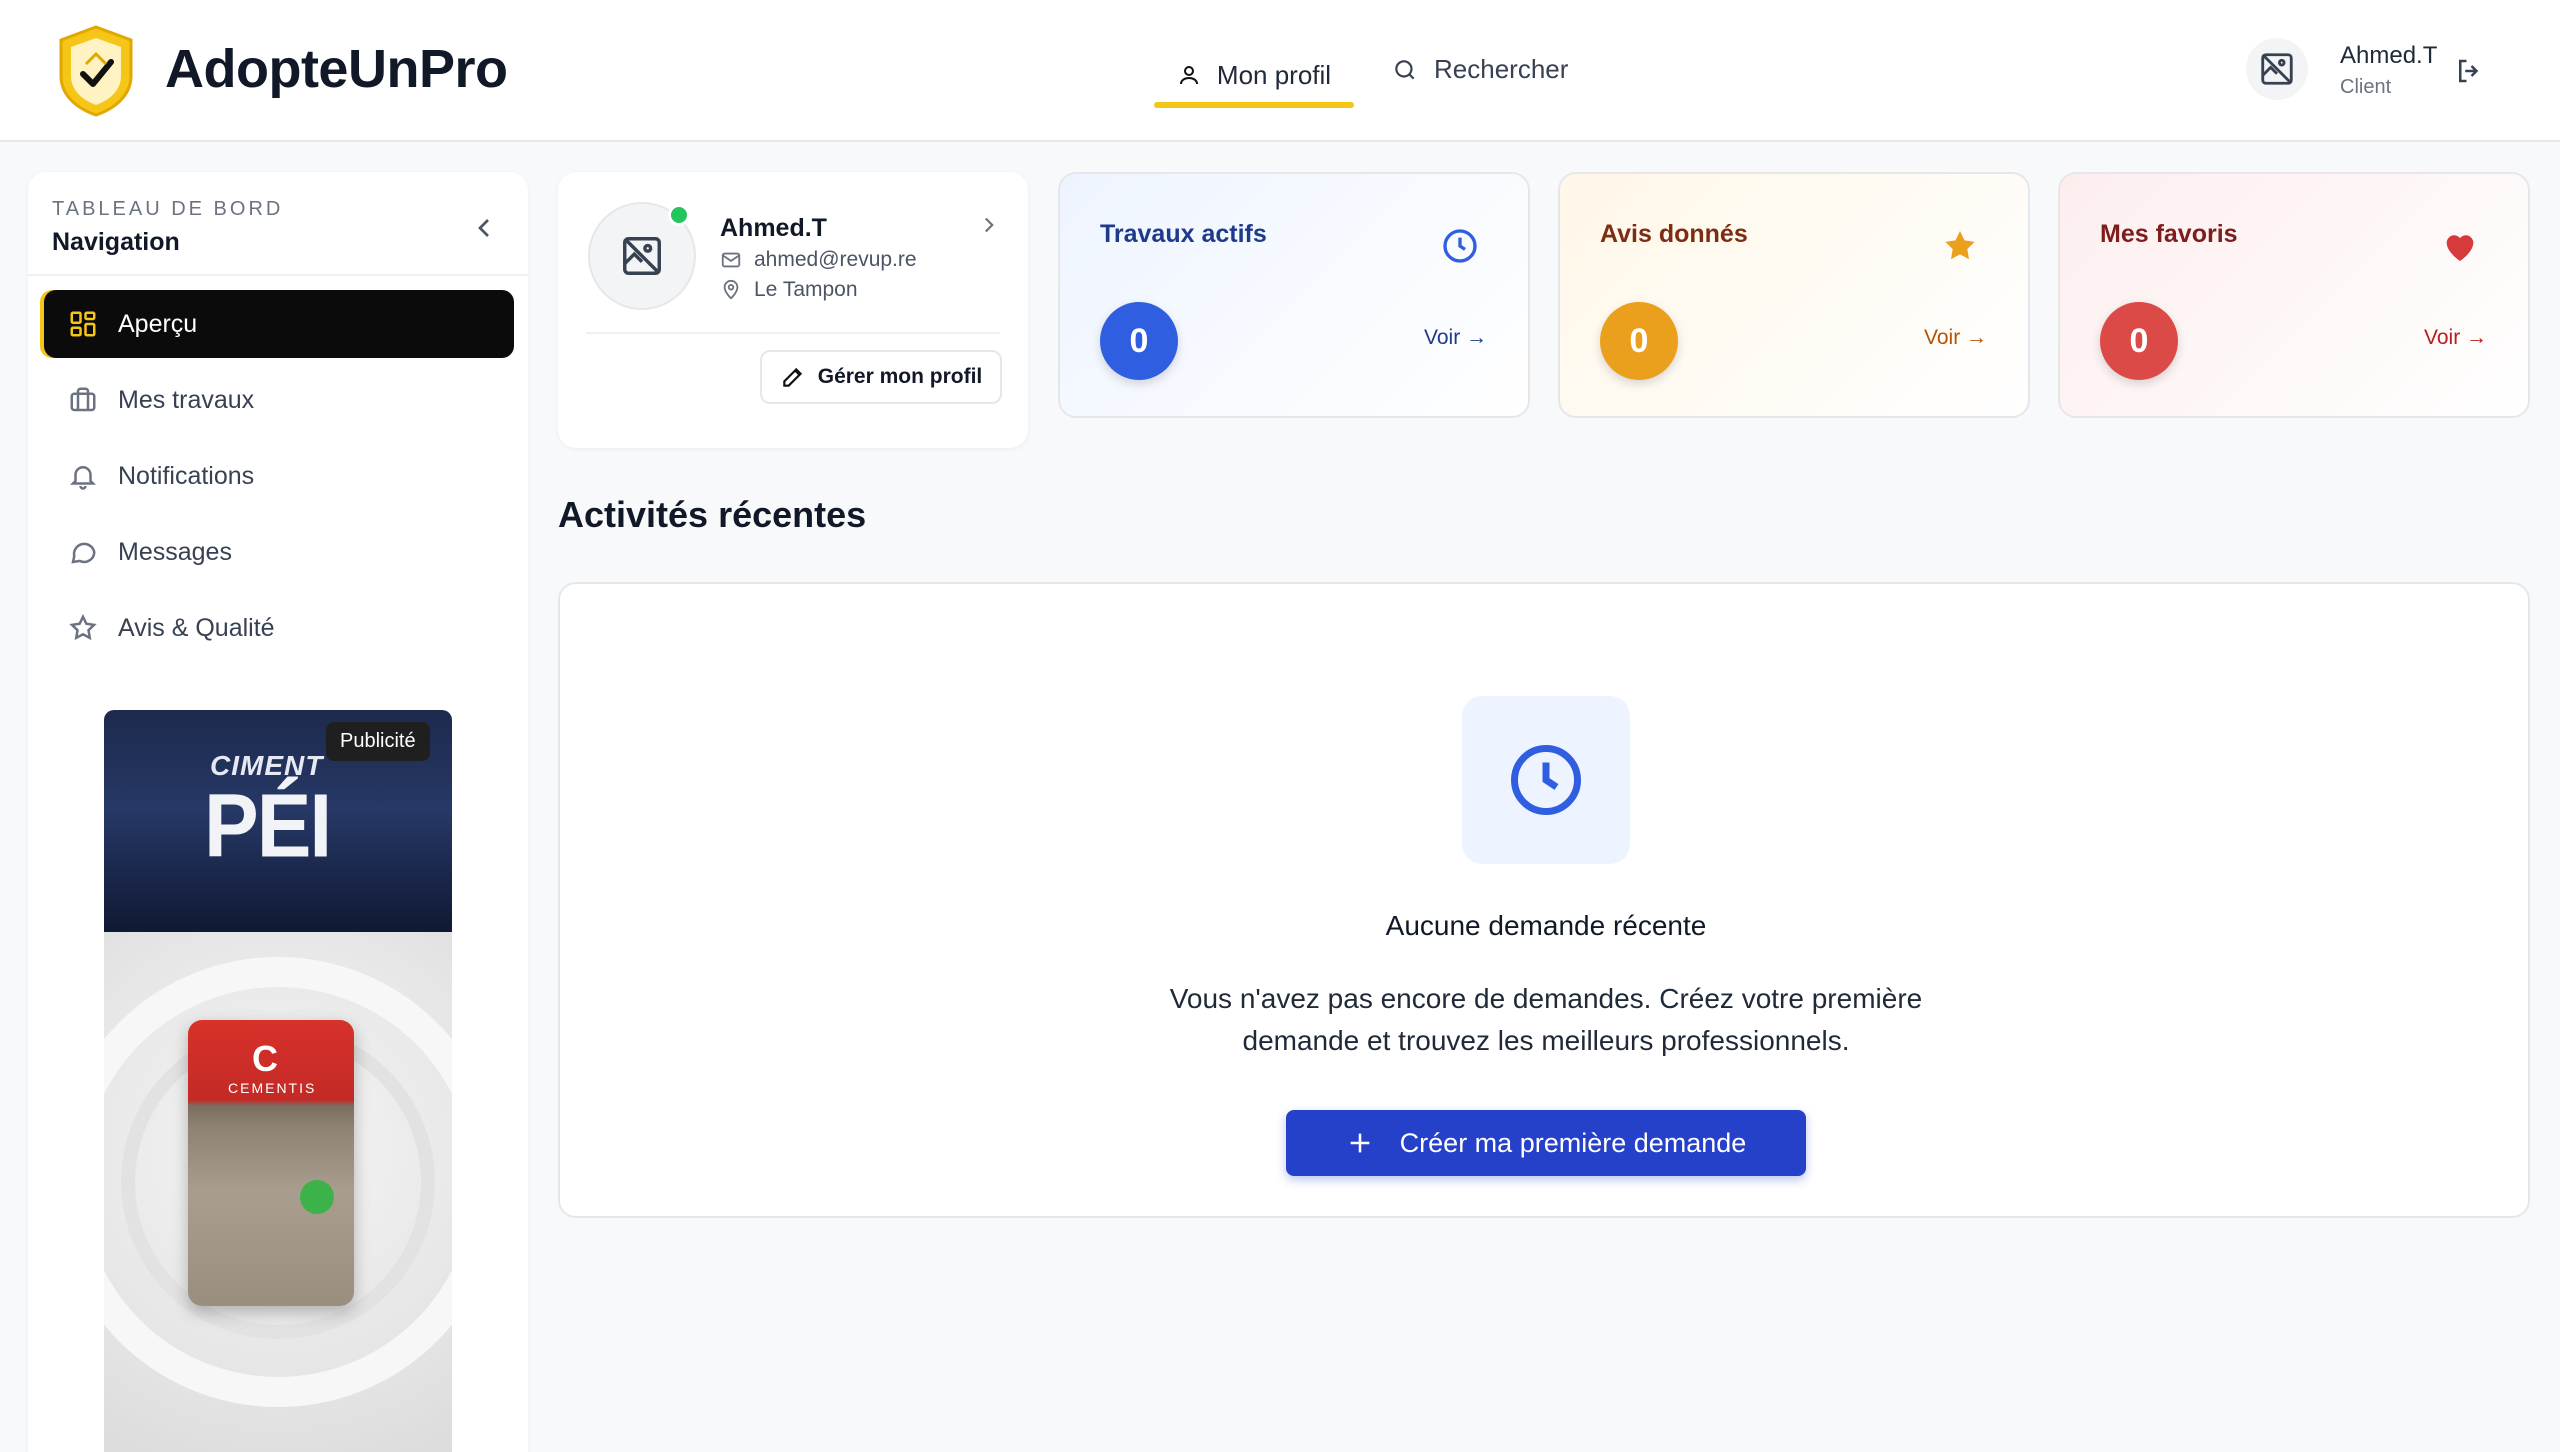 The image size is (2560, 1452). What do you see at coordinates (731, 260) in the screenshot?
I see `mail-icon` at bounding box center [731, 260].